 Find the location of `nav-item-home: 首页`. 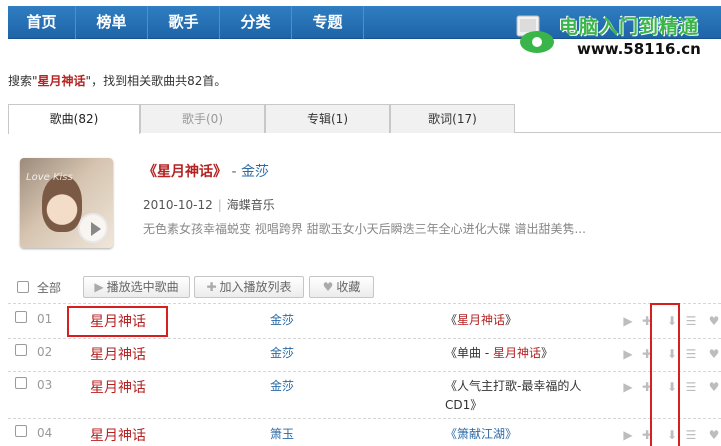

nav-item-home: 首页 is located at coordinates (42, 22).